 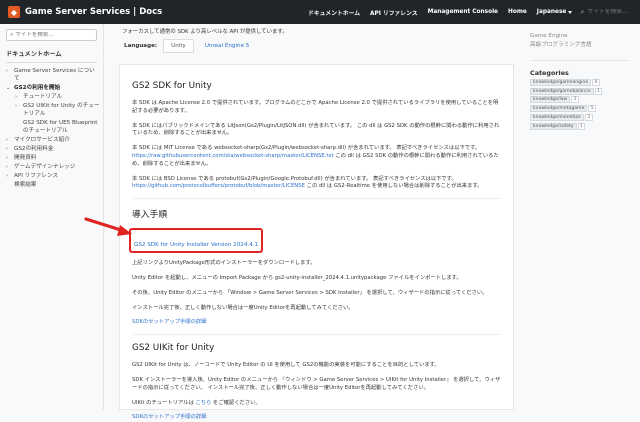 What do you see at coordinates (51, 158) in the screenshot?
I see `sidebar-item: › 開発資料` at bounding box center [51, 158].